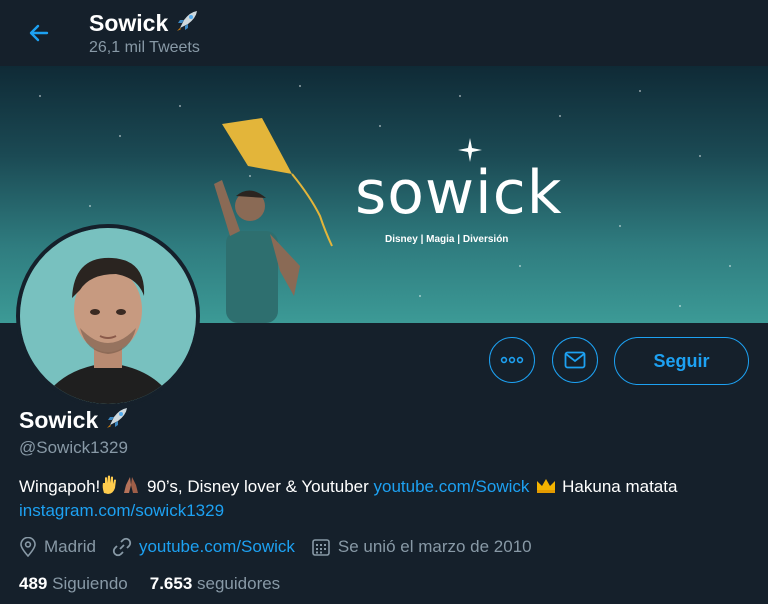  What do you see at coordinates (122, 547) in the screenshot?
I see `link-icon` at bounding box center [122, 547].